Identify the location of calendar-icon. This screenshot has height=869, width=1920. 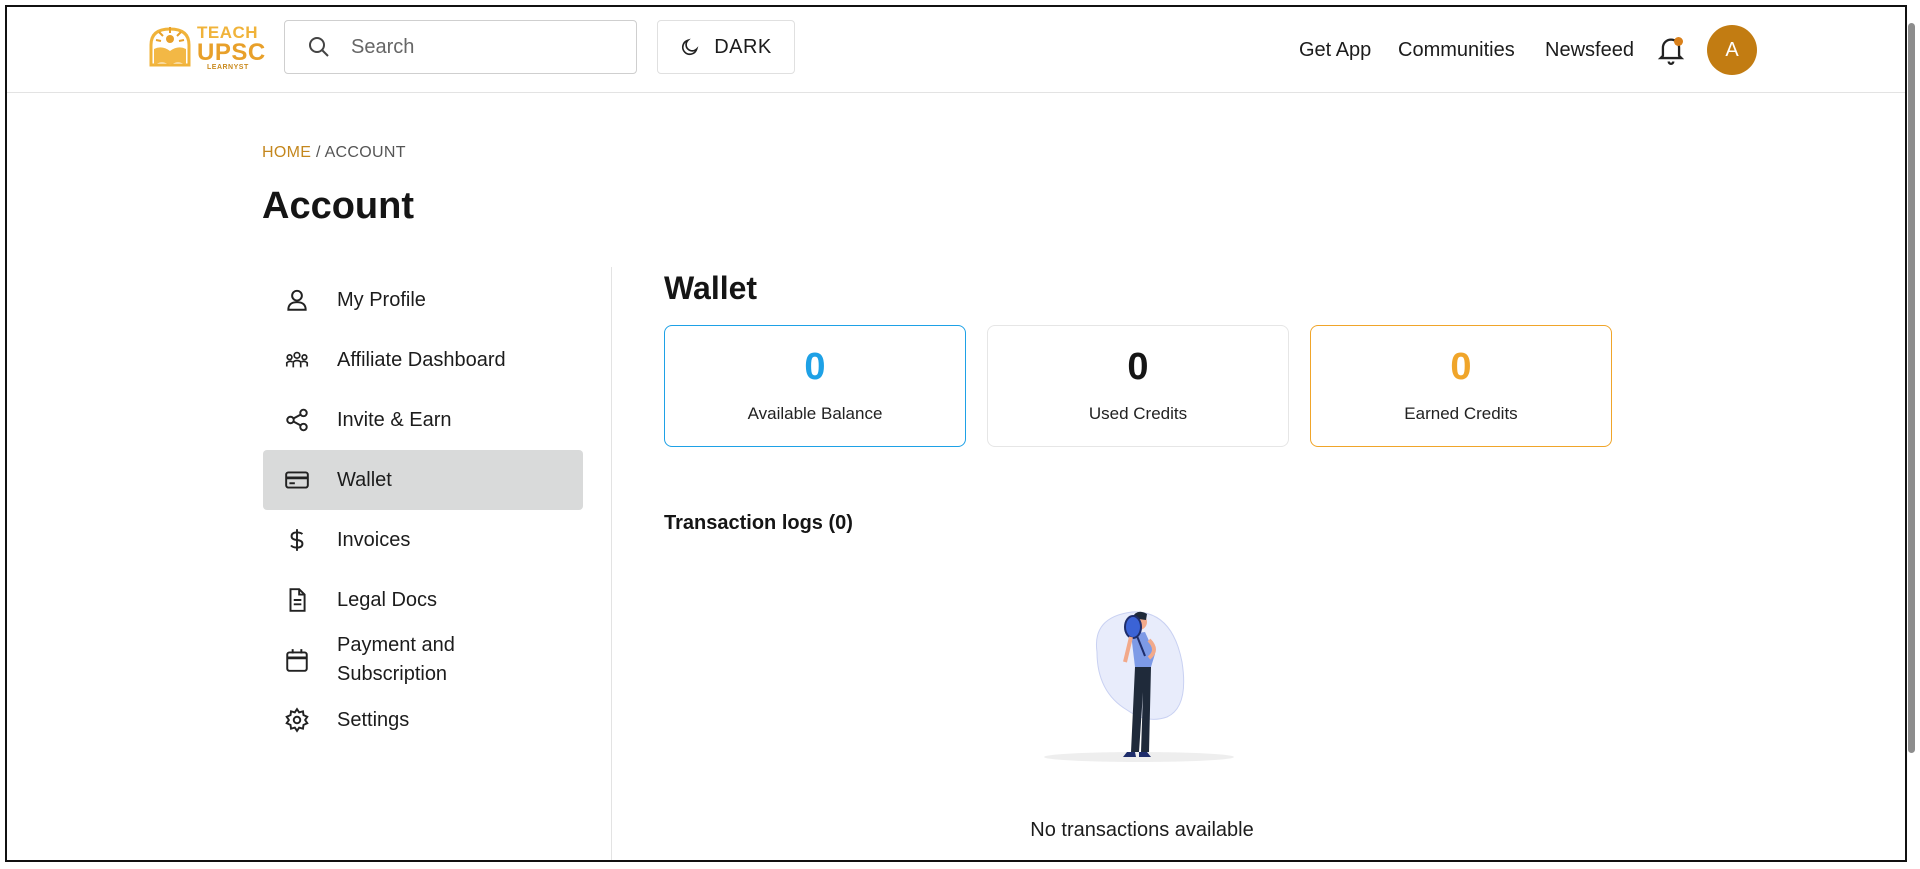
(297, 660).